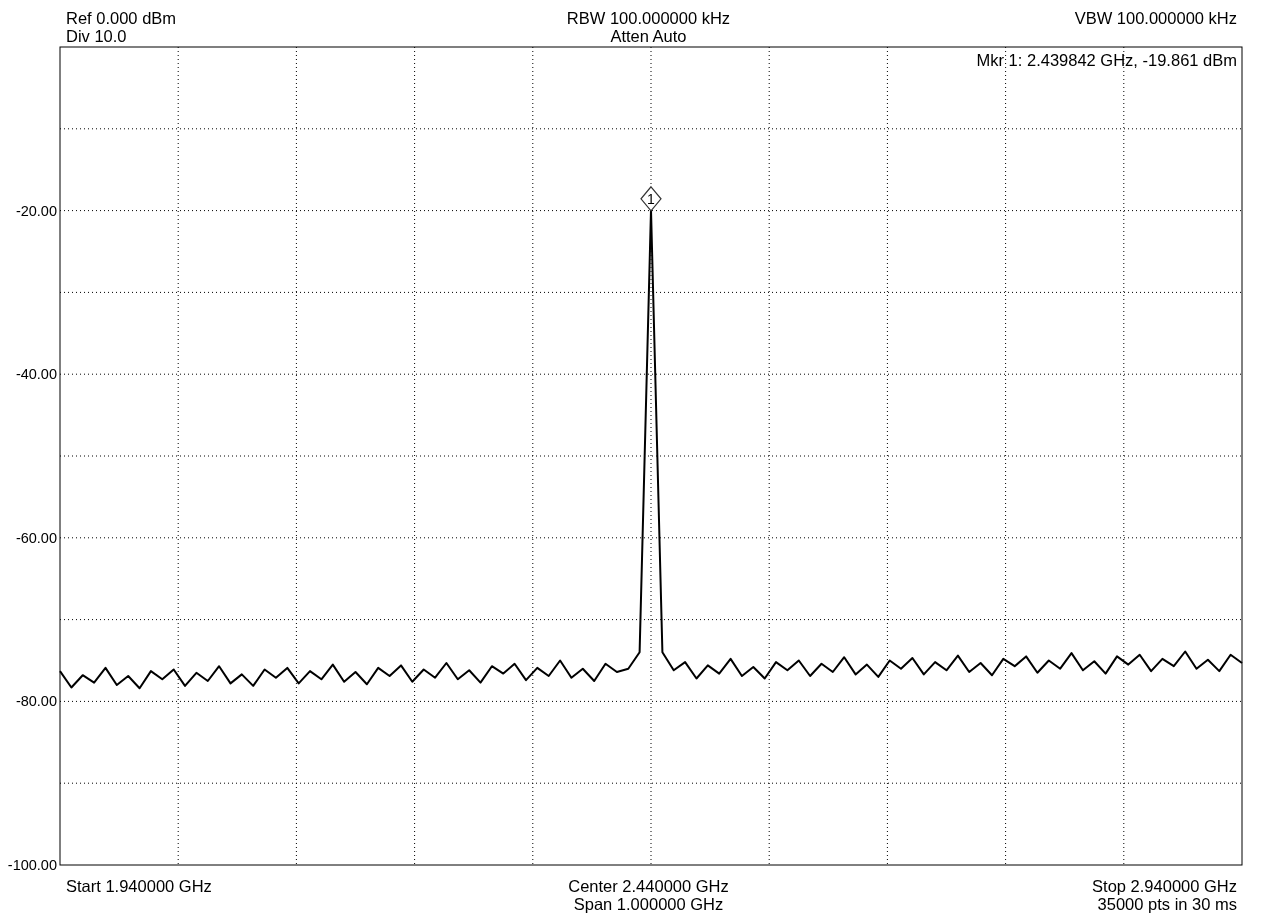  What do you see at coordinates (96, 36) in the screenshot?
I see `setting-label: Div 10.0` at bounding box center [96, 36].